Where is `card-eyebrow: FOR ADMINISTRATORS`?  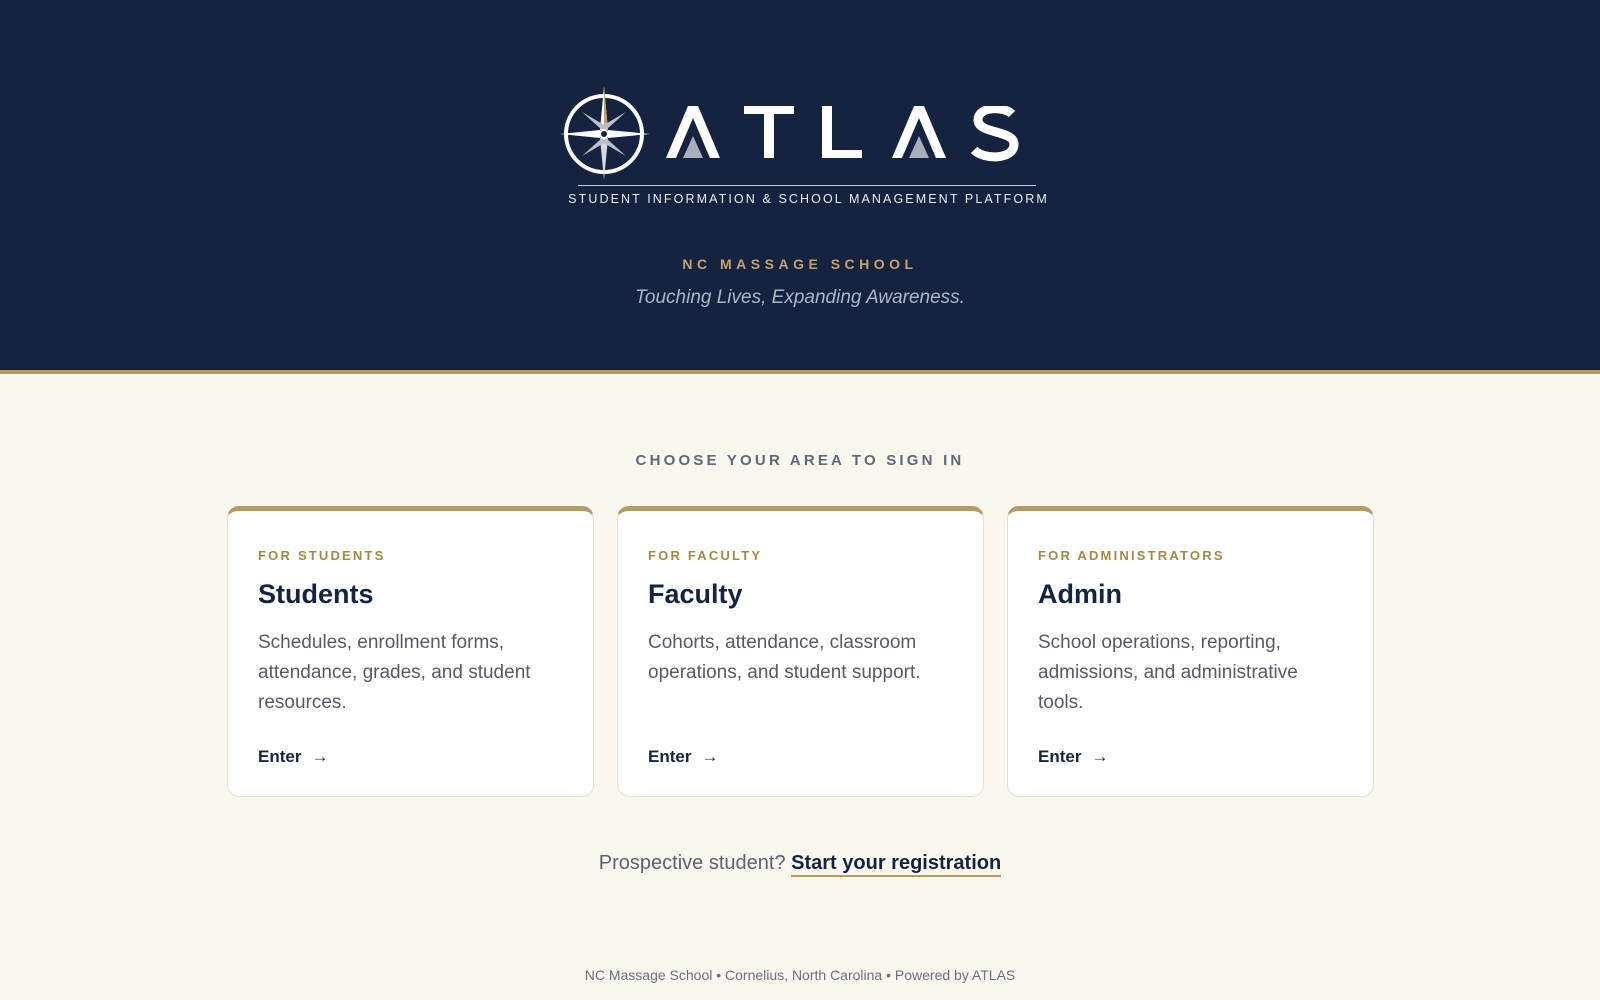
card-eyebrow: FOR ADMINISTRATORS is located at coordinates (1131, 555).